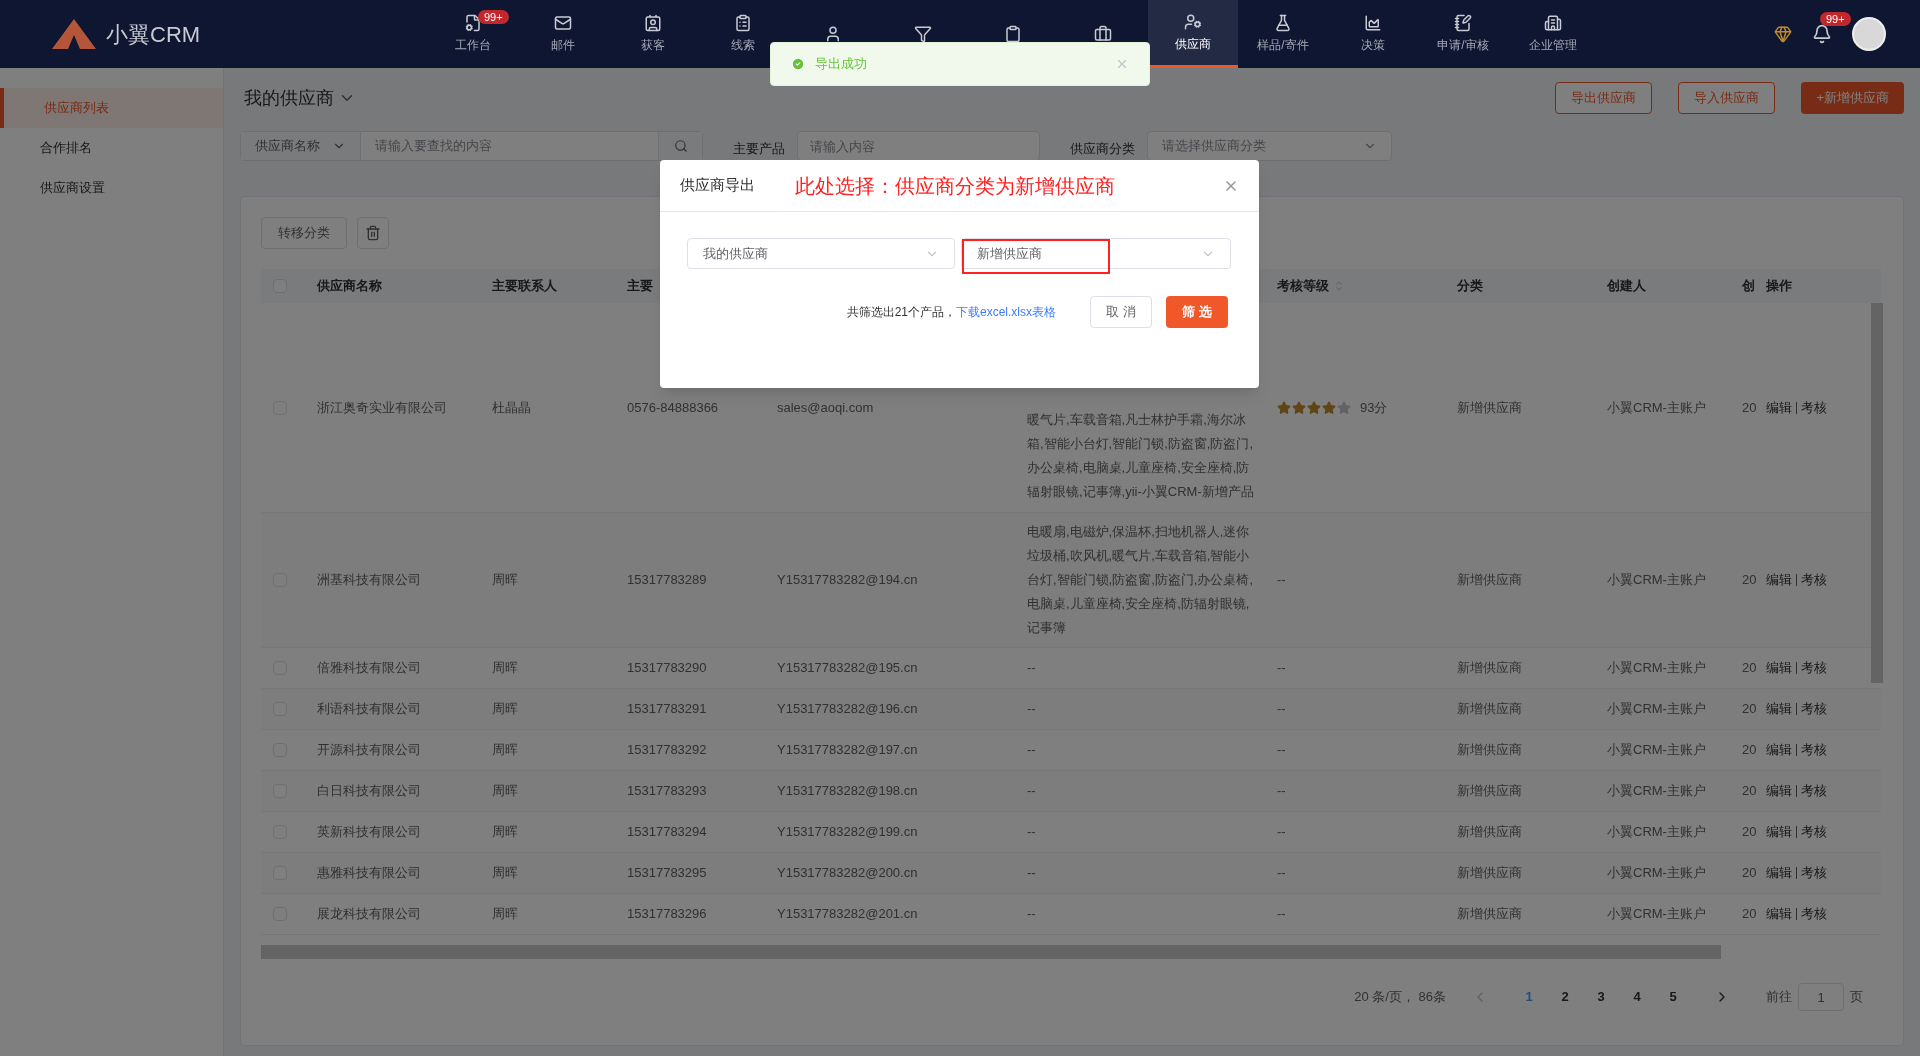 This screenshot has height=1056, width=1920. Describe the element at coordinates (1193, 44) in the screenshot. I see `nav-label: 供应商` at that location.